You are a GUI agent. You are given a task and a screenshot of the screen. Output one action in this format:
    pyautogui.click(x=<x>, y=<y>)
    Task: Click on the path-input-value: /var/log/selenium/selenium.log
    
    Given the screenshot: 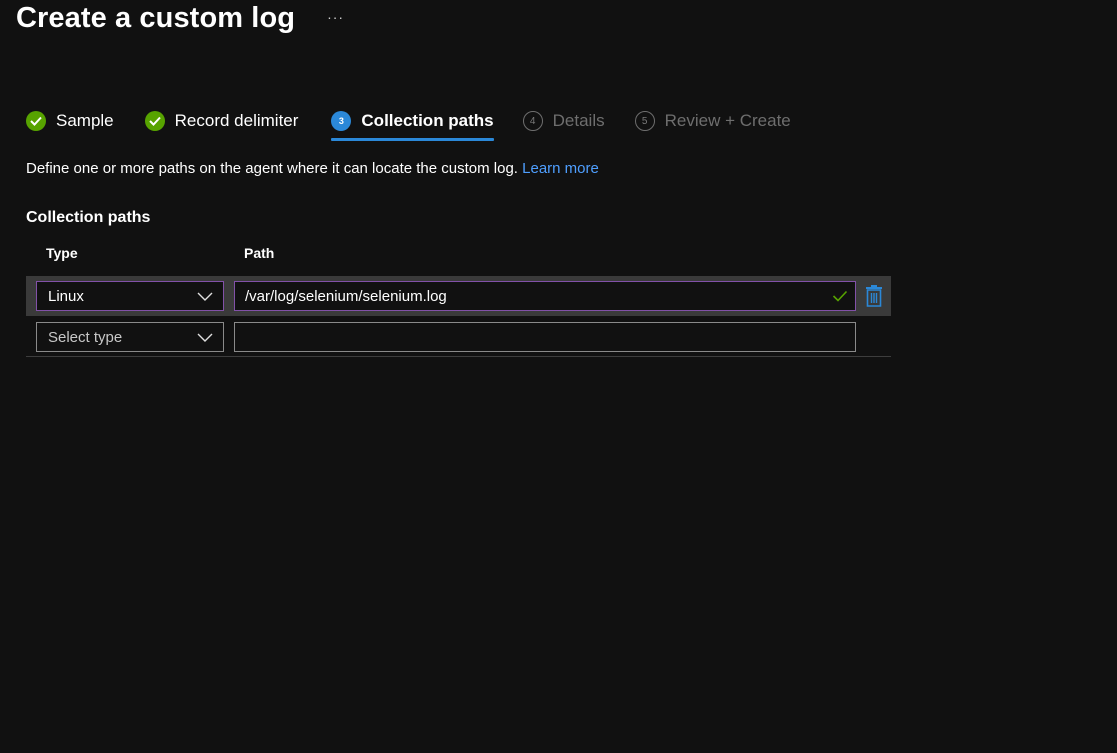 What is the action you would take?
    pyautogui.click(x=346, y=296)
    